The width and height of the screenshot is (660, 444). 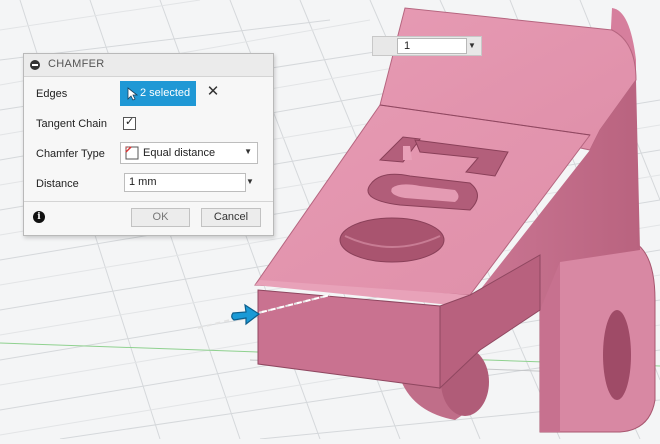 I want to click on edges-label: Edges, so click(x=52, y=94).